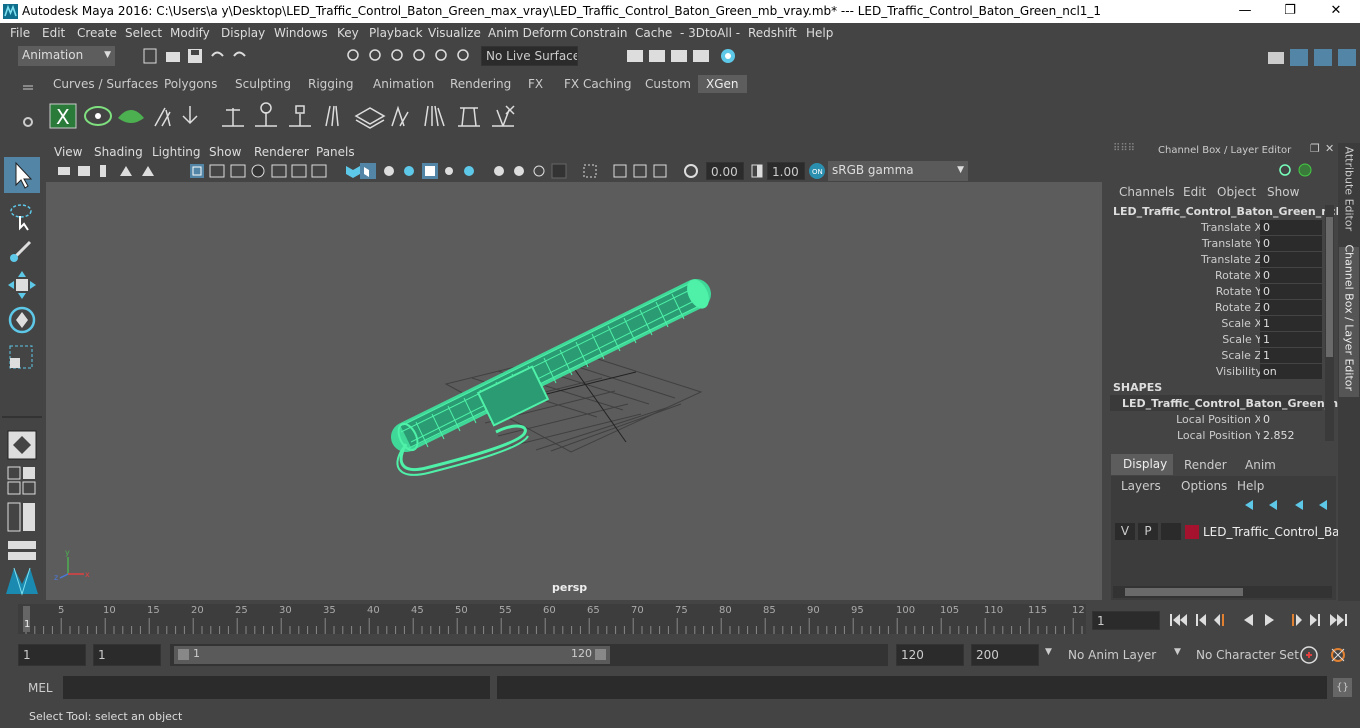  I want to click on minimize-button: —, so click(1245, 11).